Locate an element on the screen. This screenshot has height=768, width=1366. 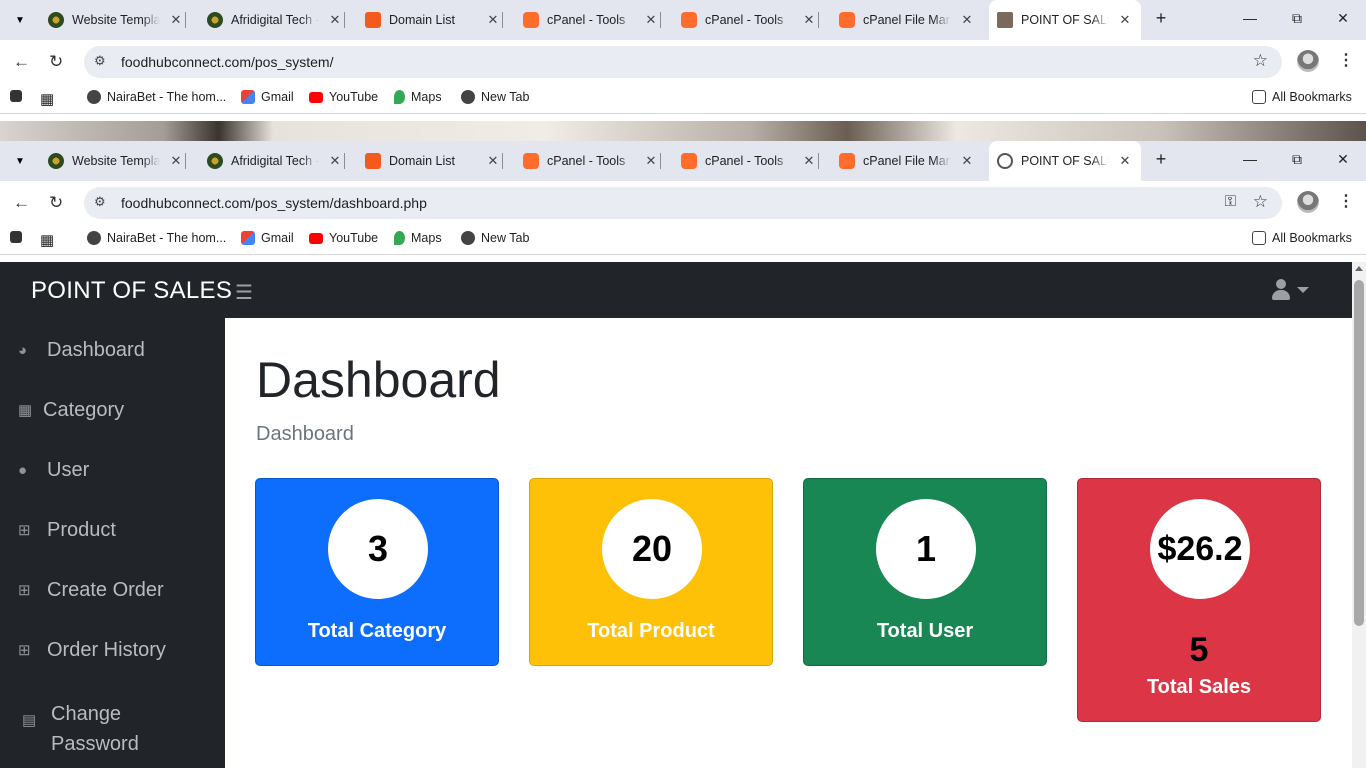
sidebar-item-dashboard: ◕ Dashboard is located at coordinates (81, 350).